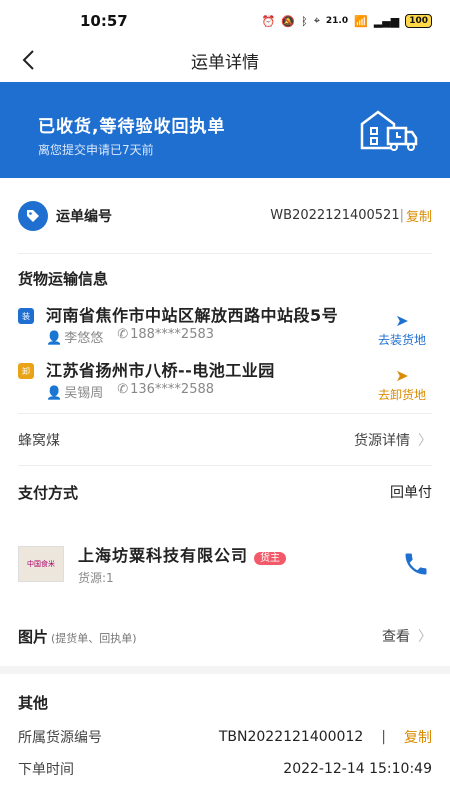 The width and height of the screenshot is (450, 800). What do you see at coordinates (225, 636) in the screenshot?
I see `pictures-row: 图片 (提货单、回执单) 查看〉` at bounding box center [225, 636].